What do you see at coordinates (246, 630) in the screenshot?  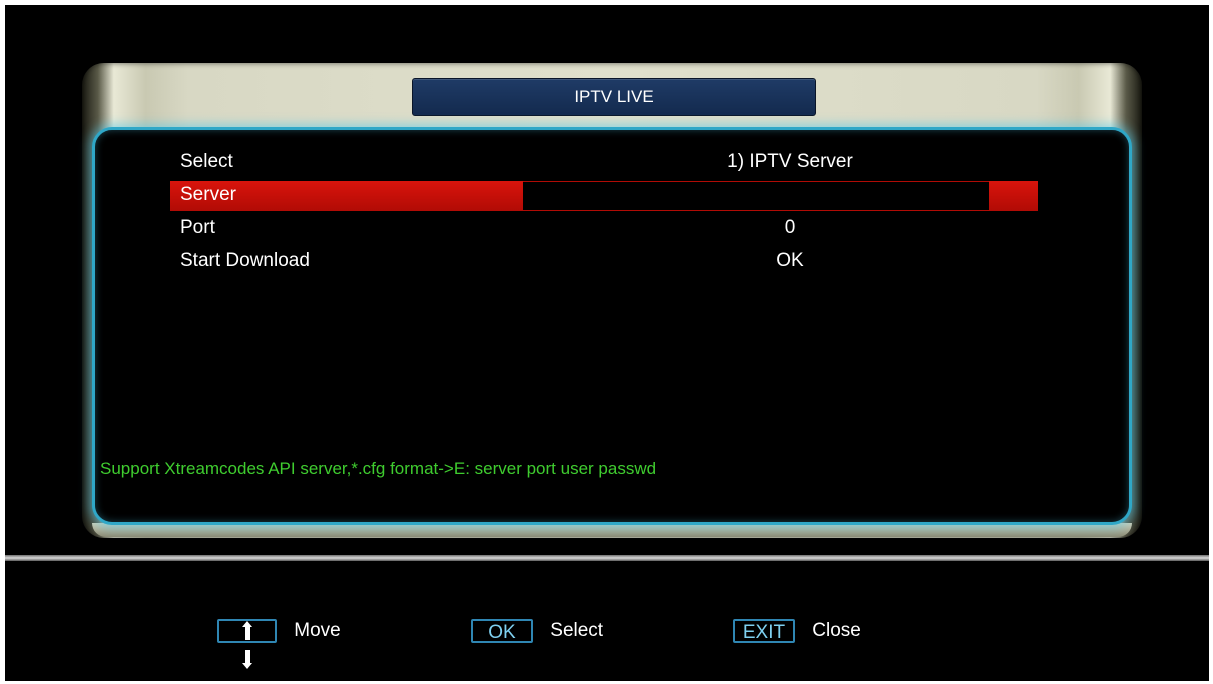 I see `up-arrow-icon` at bounding box center [246, 630].